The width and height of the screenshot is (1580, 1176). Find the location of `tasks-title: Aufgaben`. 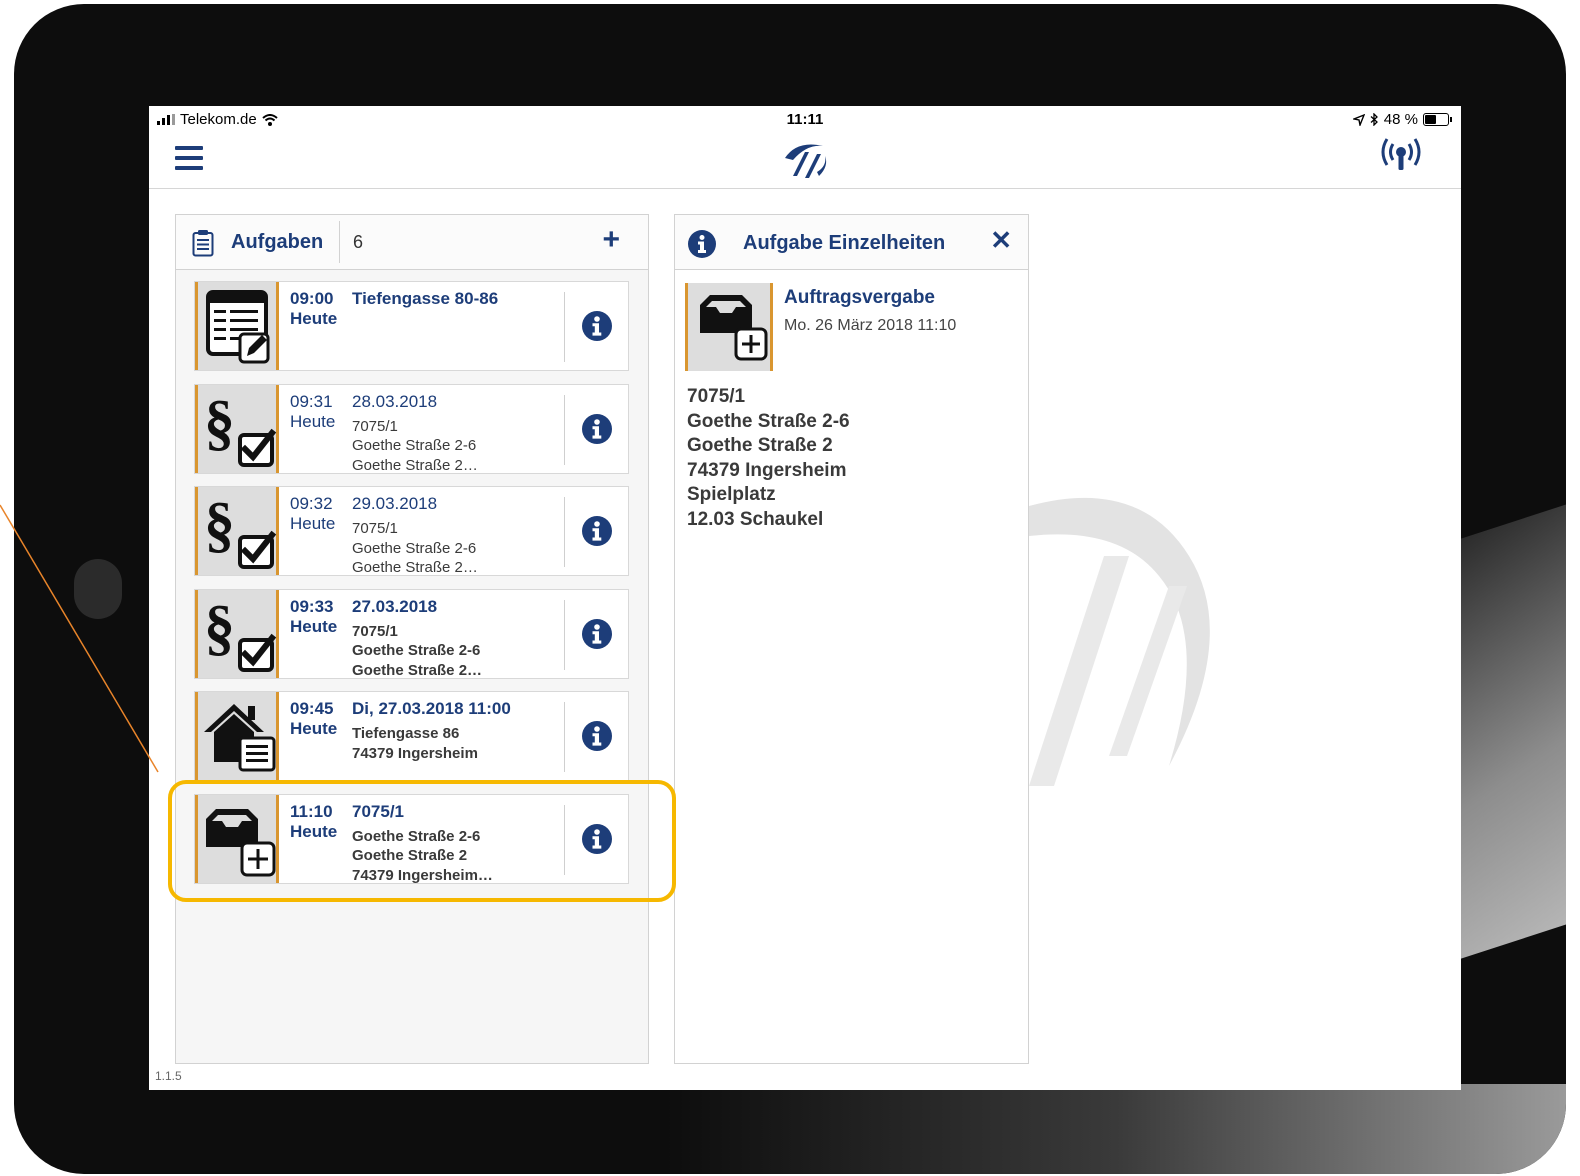

tasks-title: Aufgaben is located at coordinates (277, 242).